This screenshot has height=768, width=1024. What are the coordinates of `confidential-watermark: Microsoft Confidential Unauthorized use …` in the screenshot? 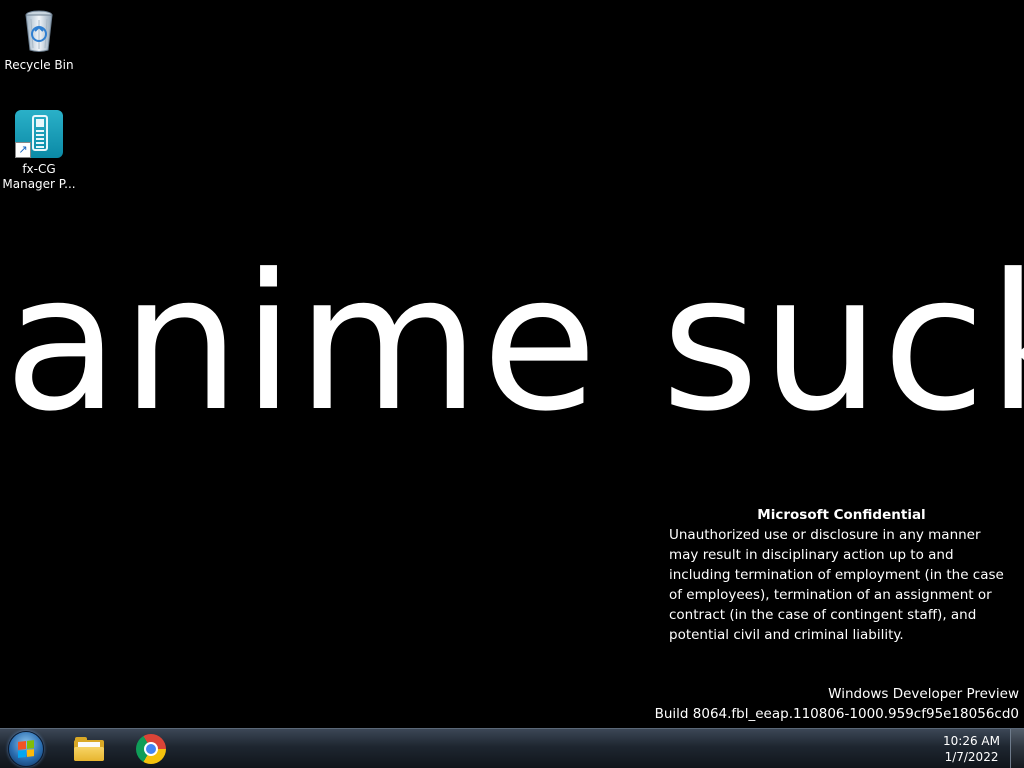 It's located at (841, 575).